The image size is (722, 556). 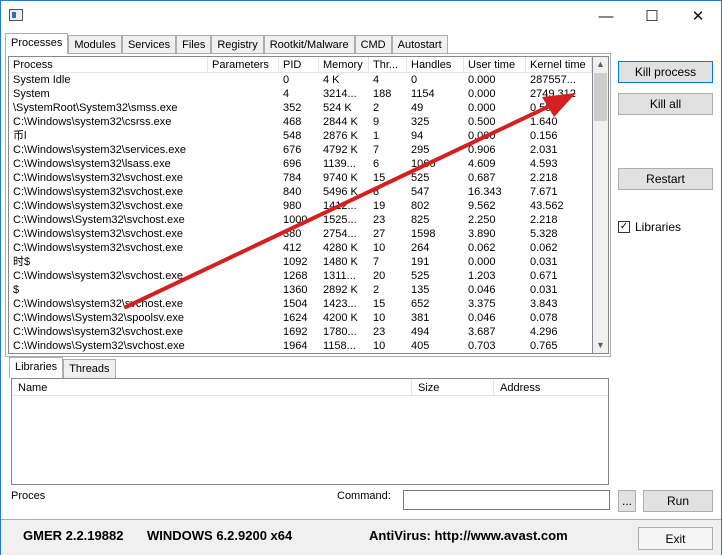 What do you see at coordinates (423, 234) in the screenshot?
I see `table-cell: 1598` at bounding box center [423, 234].